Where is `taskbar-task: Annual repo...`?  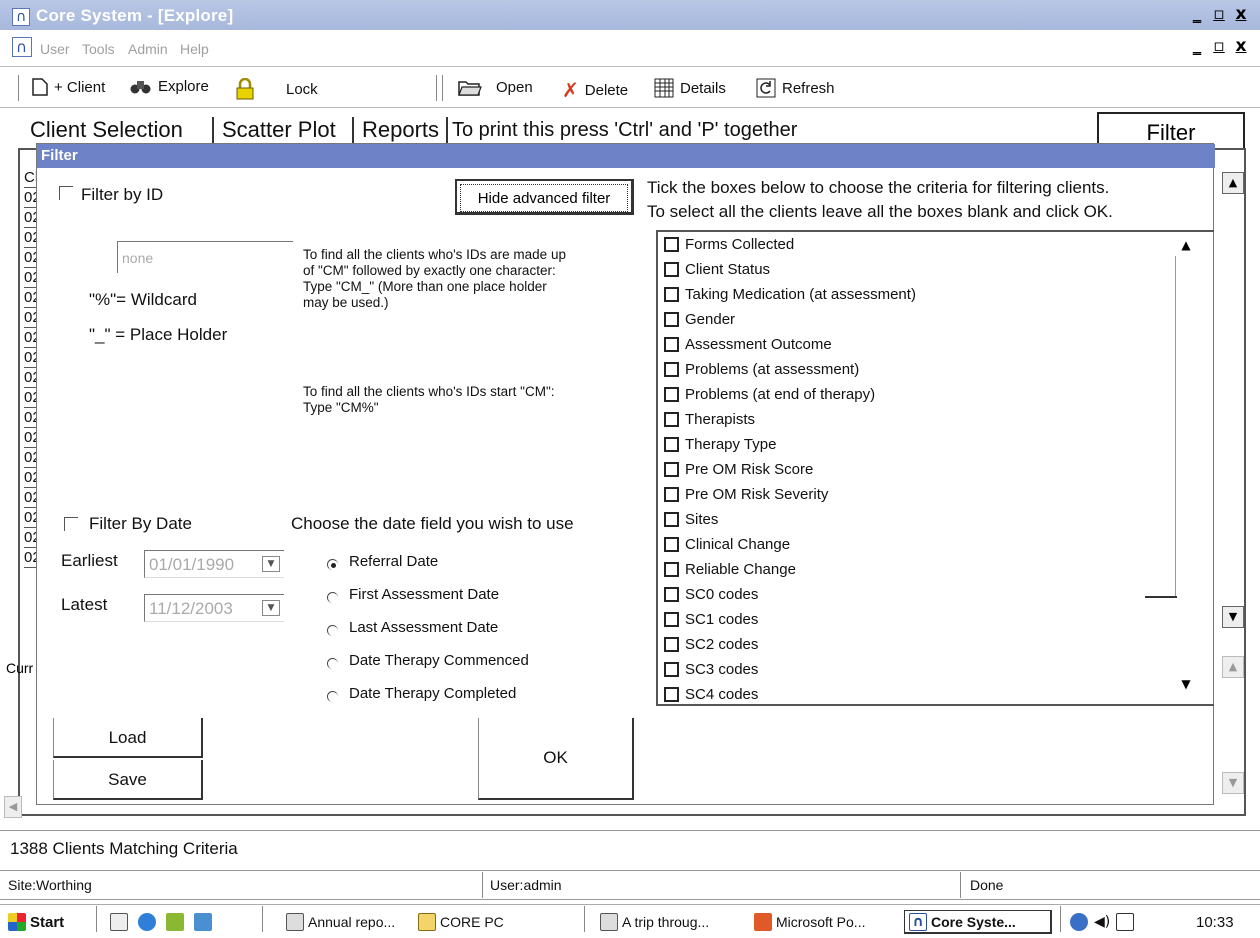 taskbar-task: Annual repo... is located at coordinates (350, 922).